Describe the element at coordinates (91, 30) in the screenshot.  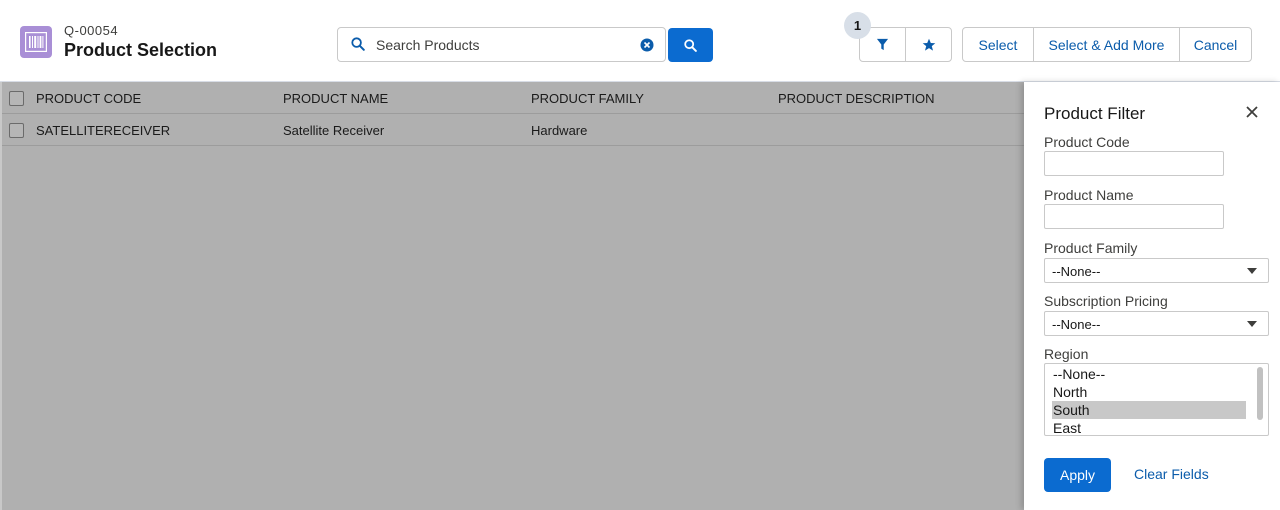
I see `quote-number: Q-00054` at that location.